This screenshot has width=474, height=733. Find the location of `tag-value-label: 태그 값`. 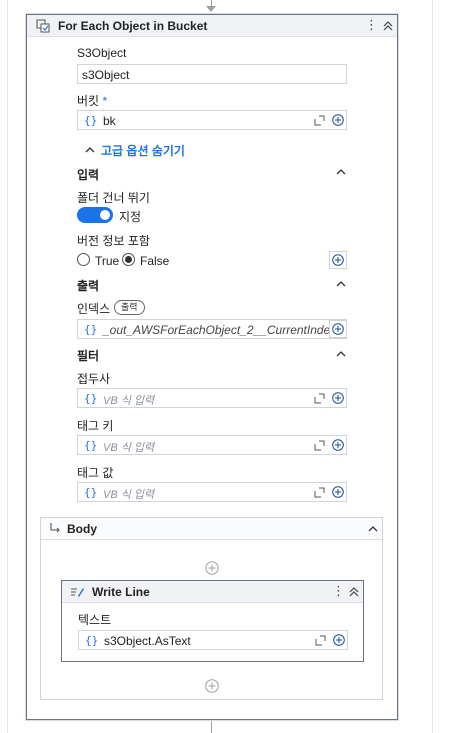

tag-value-label: 태그 값 is located at coordinates (95, 473).